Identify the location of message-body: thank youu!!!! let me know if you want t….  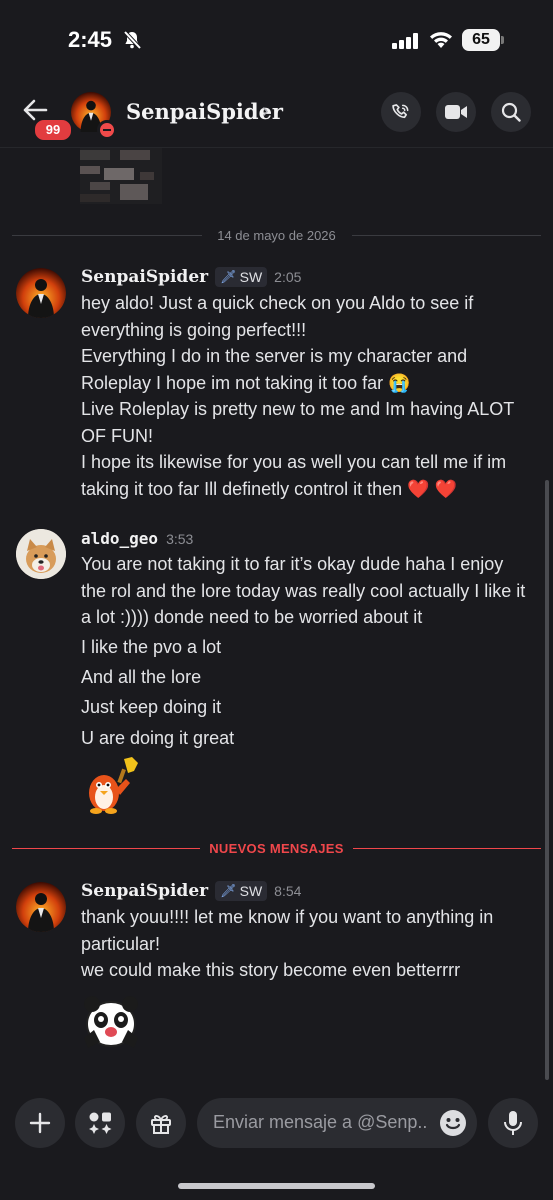
(306, 944).